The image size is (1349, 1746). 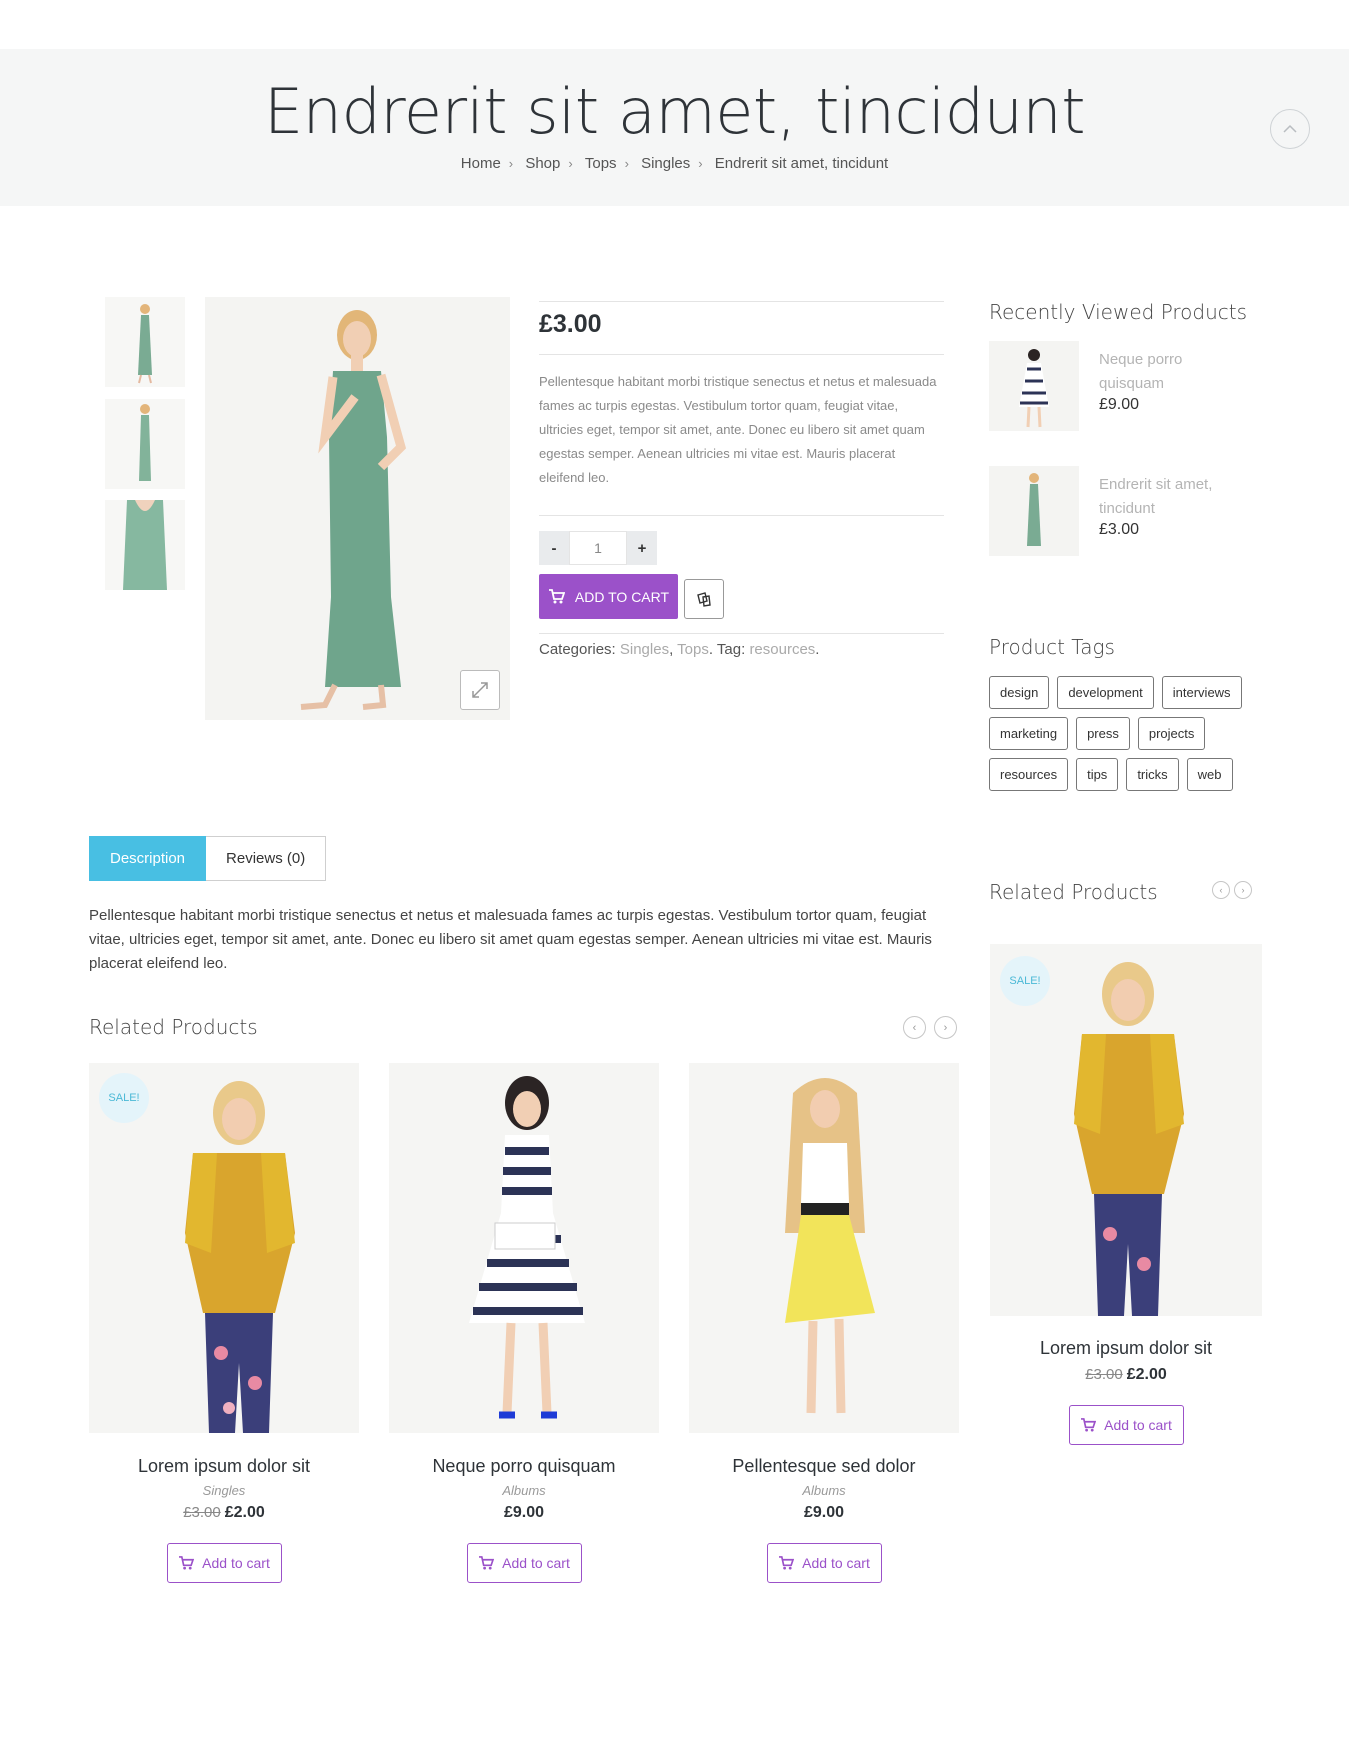 I want to click on dress-back-image, so click(x=145, y=442).